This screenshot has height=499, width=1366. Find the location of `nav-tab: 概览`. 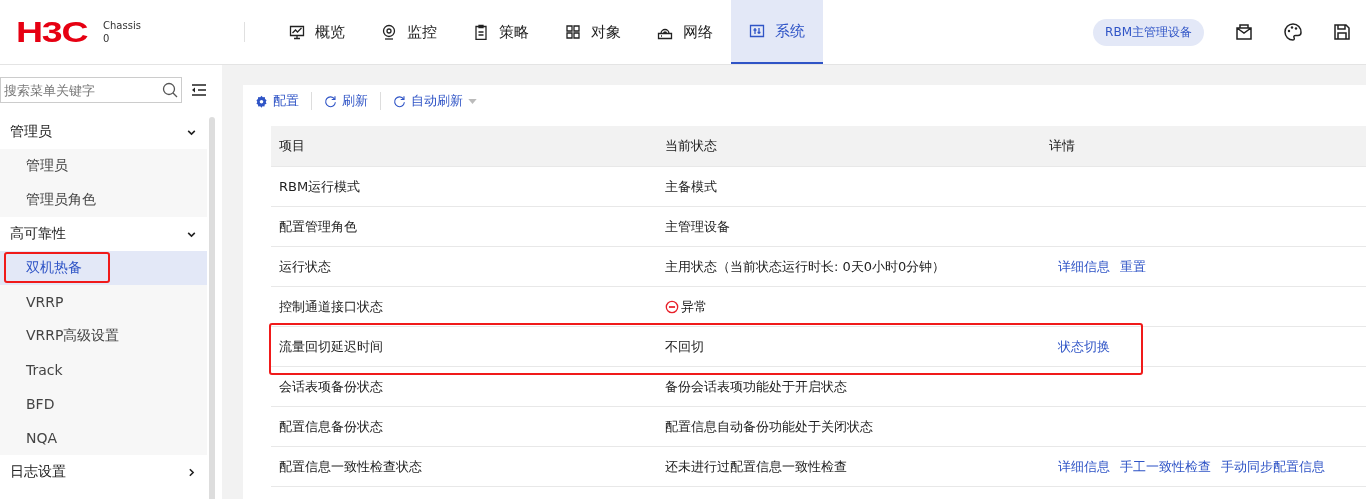

nav-tab: 概览 is located at coordinates (317, 32).